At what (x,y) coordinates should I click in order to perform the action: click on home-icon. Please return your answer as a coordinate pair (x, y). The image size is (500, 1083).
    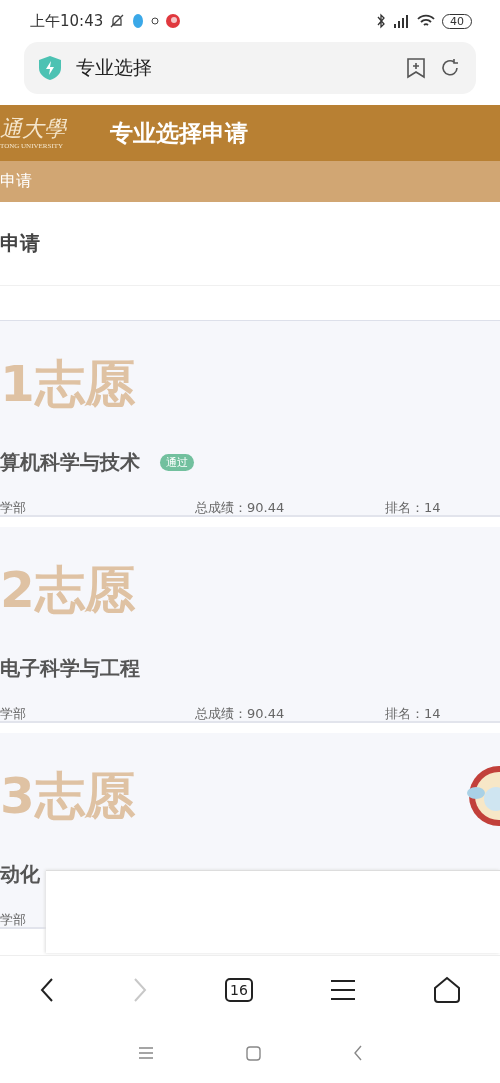
    Looking at the image, I should click on (447, 989).